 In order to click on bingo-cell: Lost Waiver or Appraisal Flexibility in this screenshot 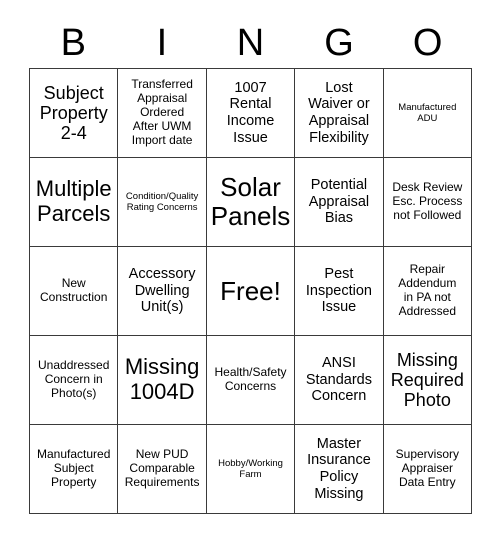, I will do `click(339, 113)`.